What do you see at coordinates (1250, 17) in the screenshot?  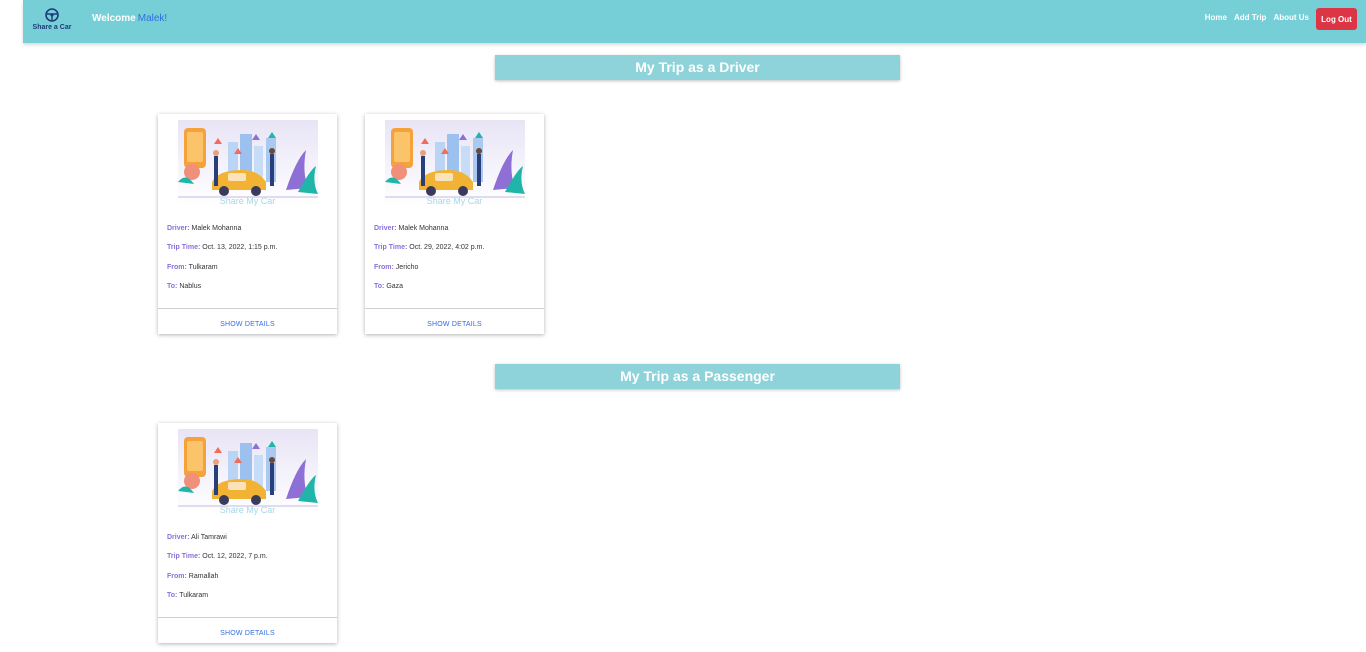 I see `nav-link-add-trip: Add Trip` at bounding box center [1250, 17].